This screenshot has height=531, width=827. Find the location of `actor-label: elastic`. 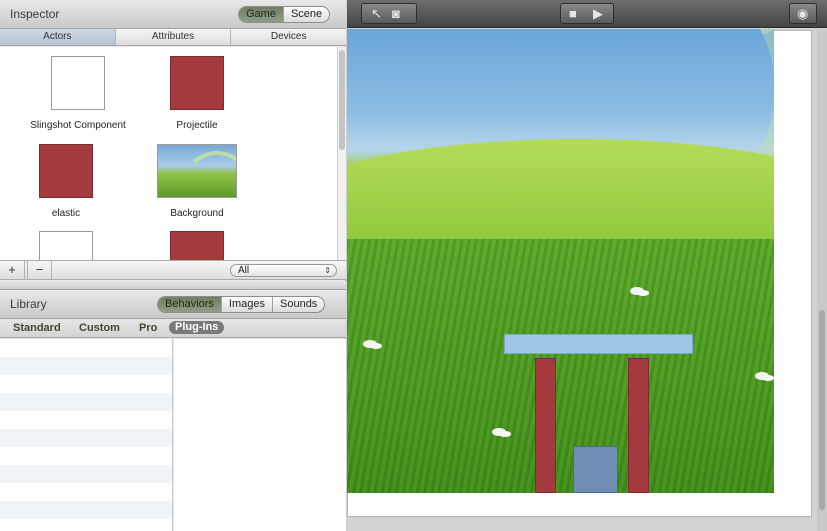

actor-label: elastic is located at coordinates (66, 213).